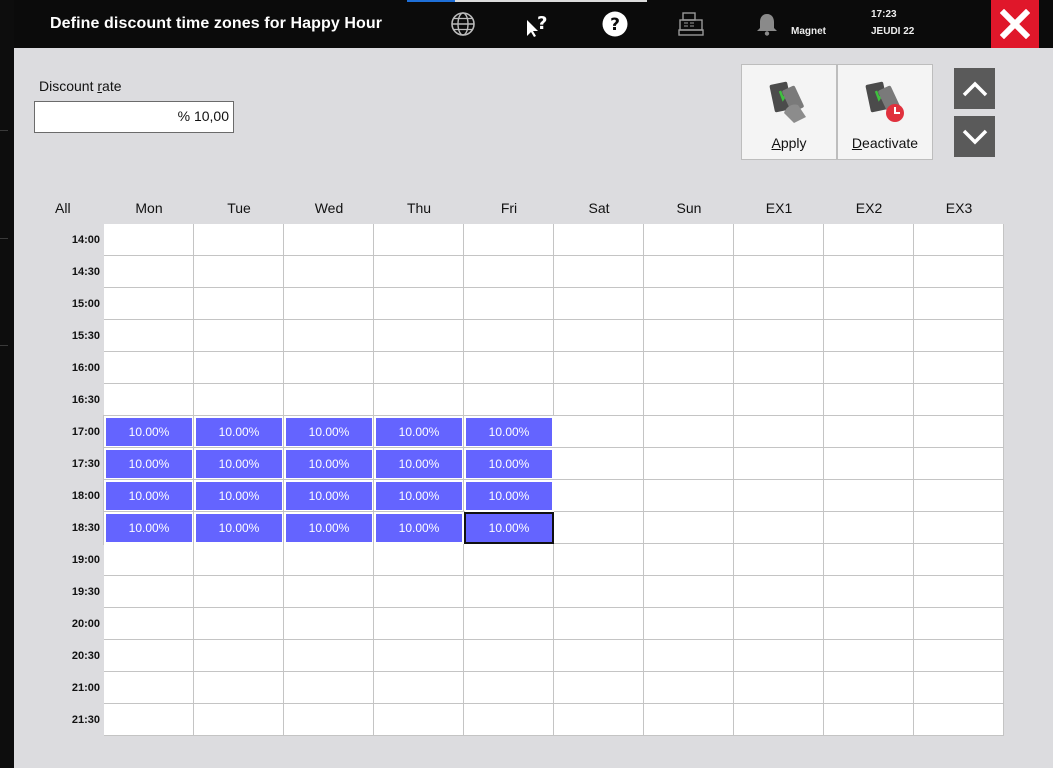  What do you see at coordinates (239, 208) in the screenshot?
I see `column-header-tue: Tue` at bounding box center [239, 208].